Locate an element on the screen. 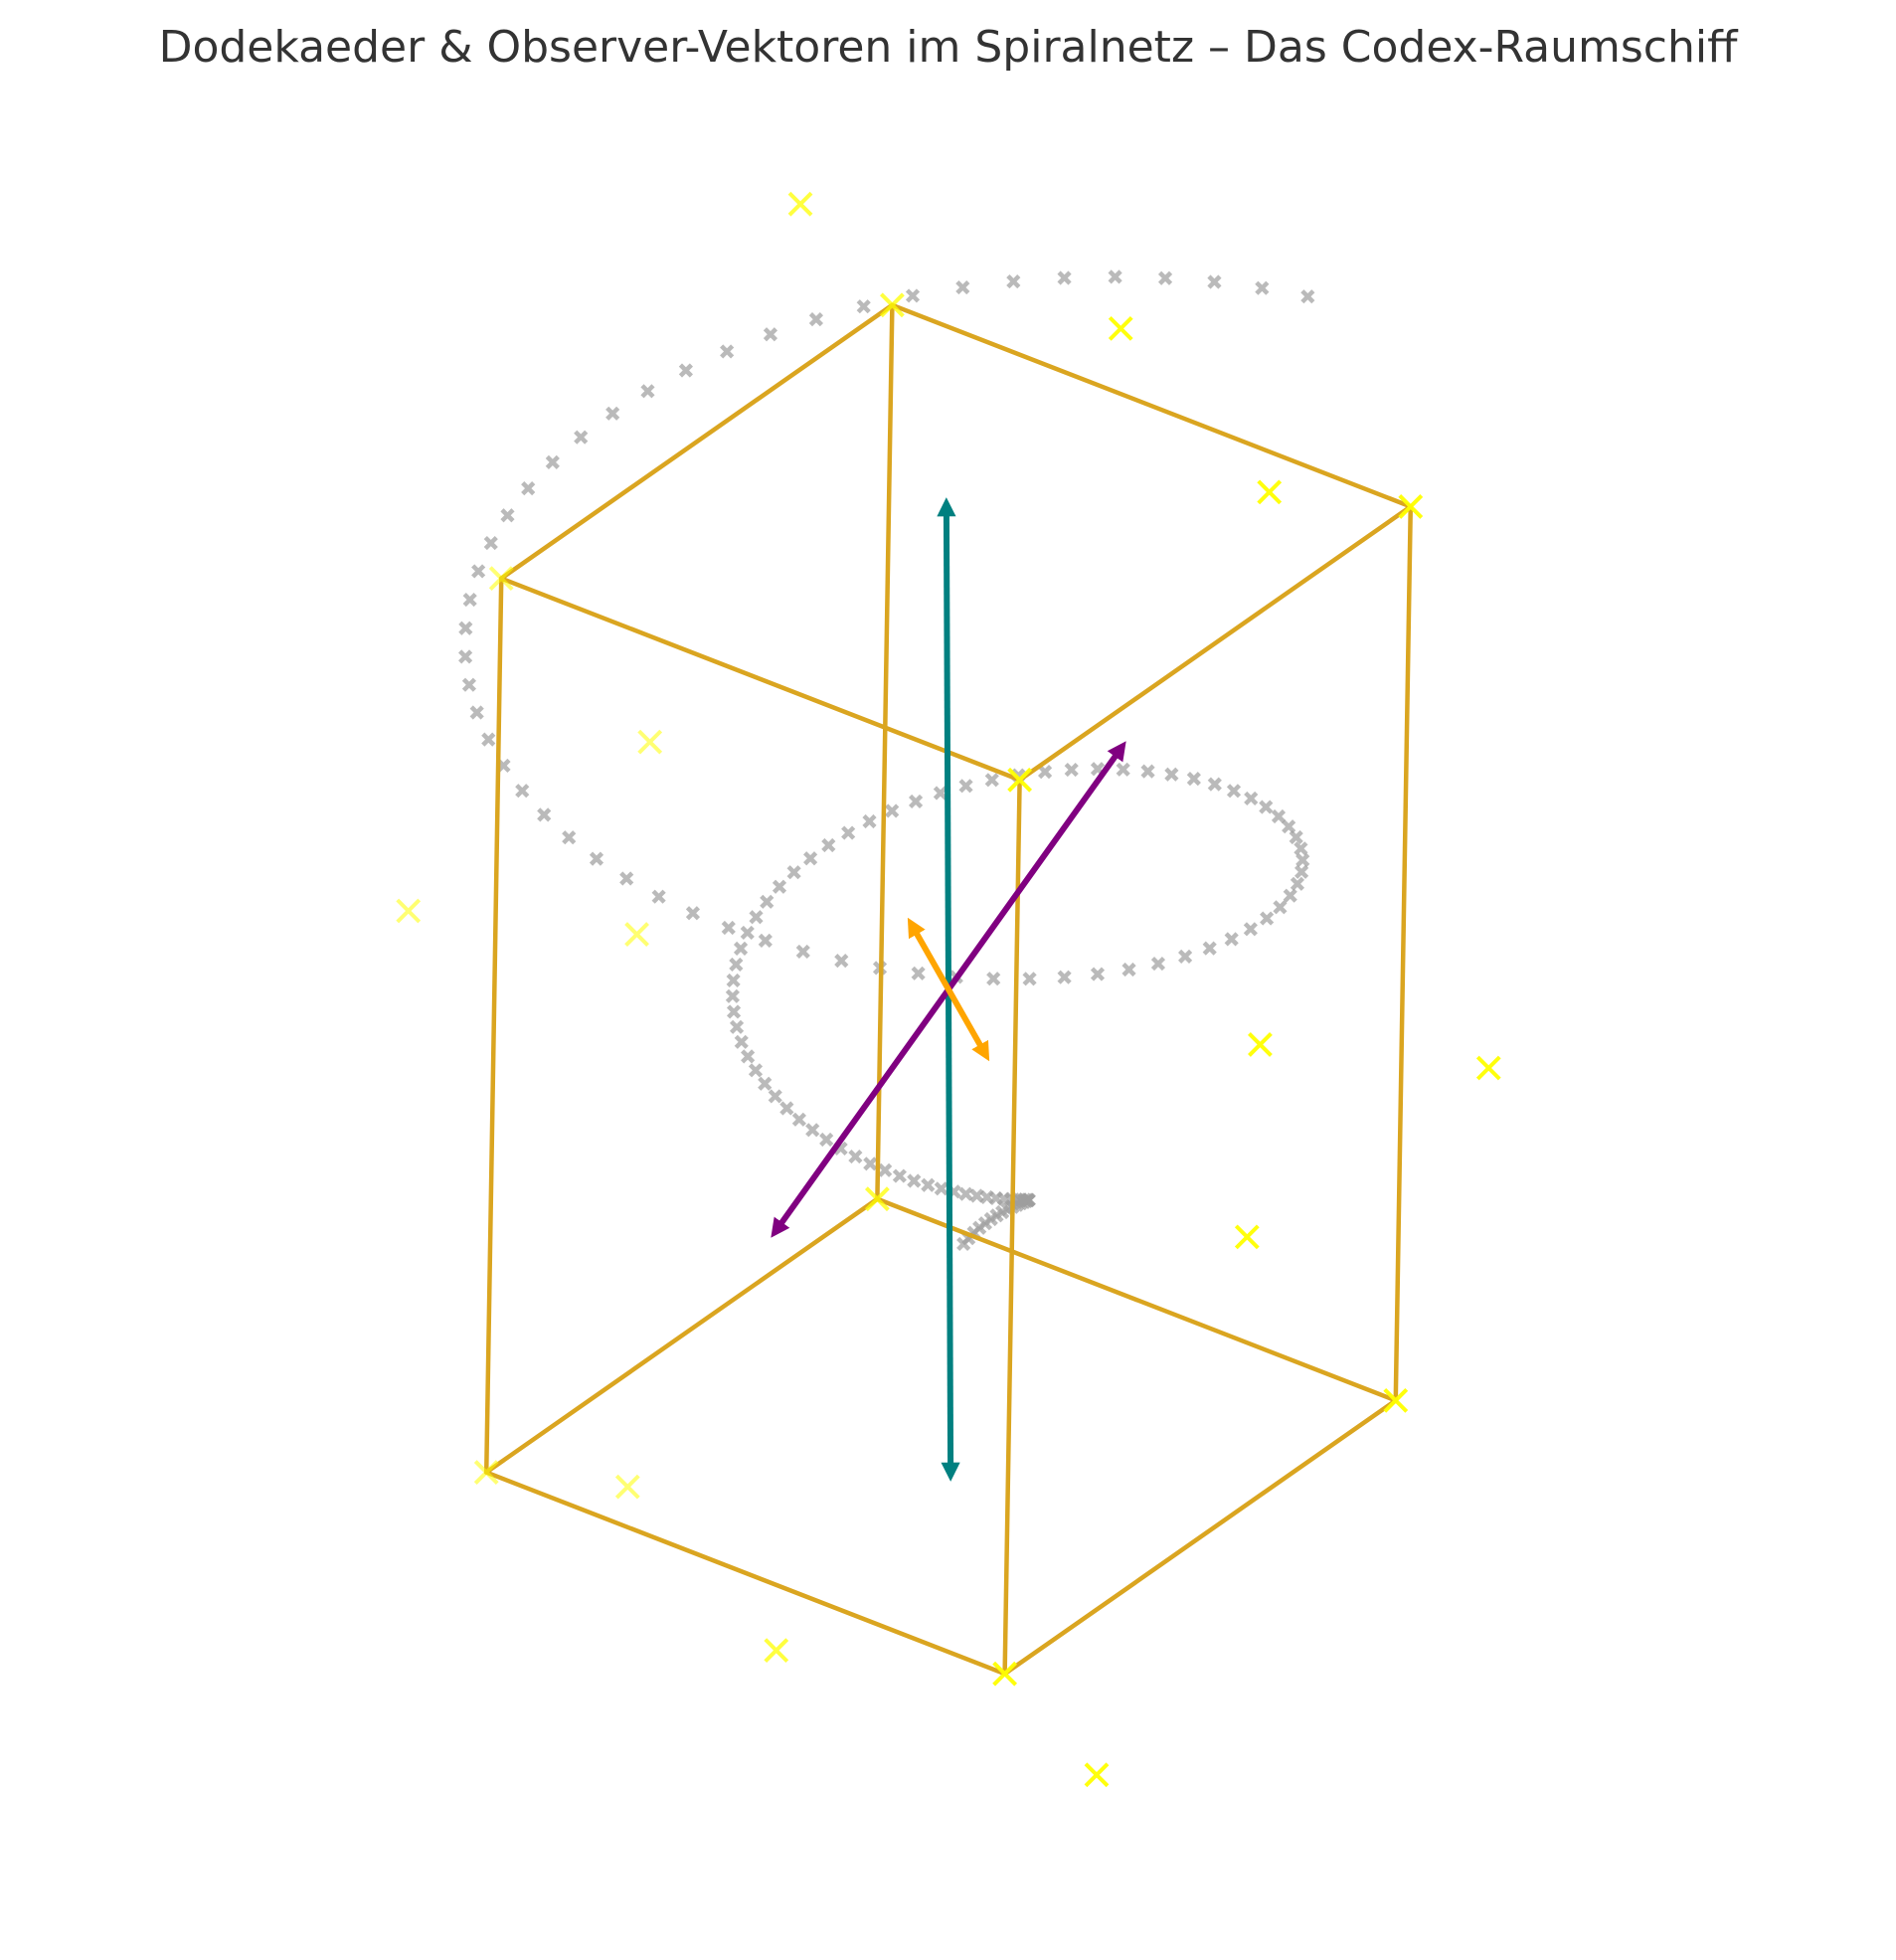  observer-vectors is located at coordinates (948, 989).